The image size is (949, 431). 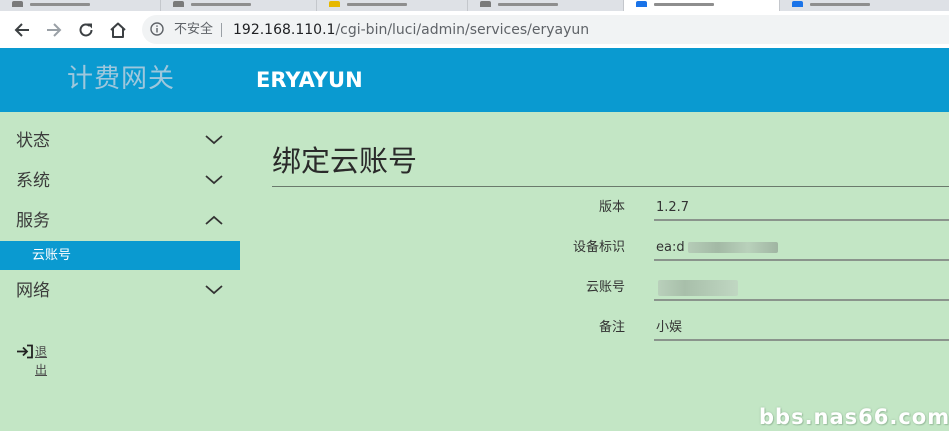 What do you see at coordinates (673, 207) in the screenshot?
I see `version-value: 1.2.7` at bounding box center [673, 207].